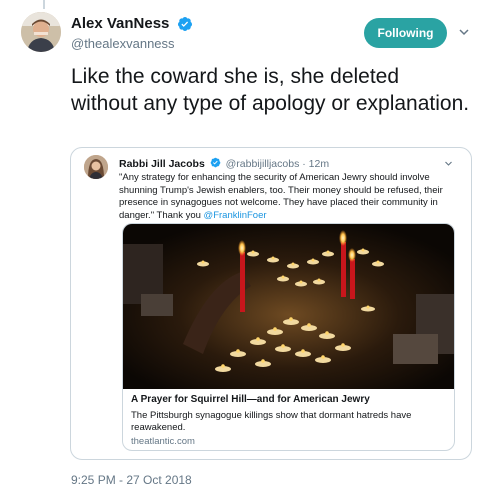 This screenshot has height=496, width=499. I want to click on tweet-timestamp: 9:25 PM - 27 Oct 2018, so click(131, 480).